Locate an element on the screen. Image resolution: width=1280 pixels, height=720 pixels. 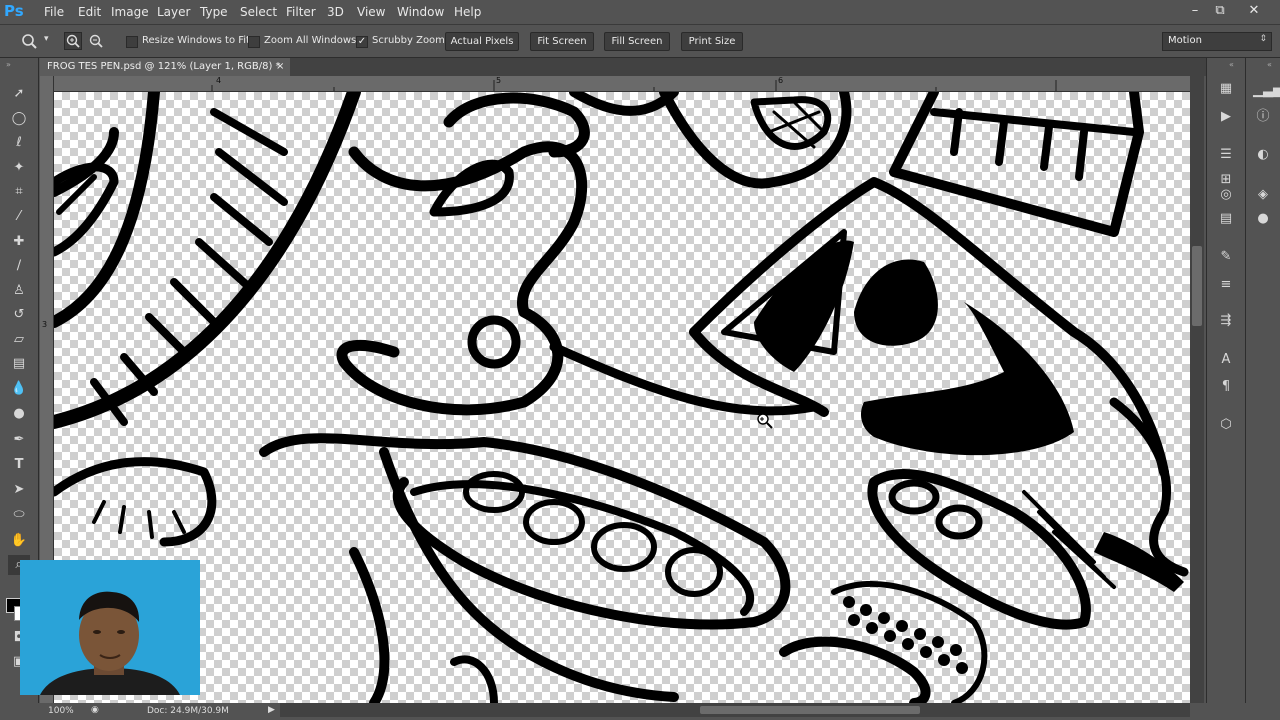
tool-preset-dropdown-icon: ▾ is located at coordinates (46, 39).